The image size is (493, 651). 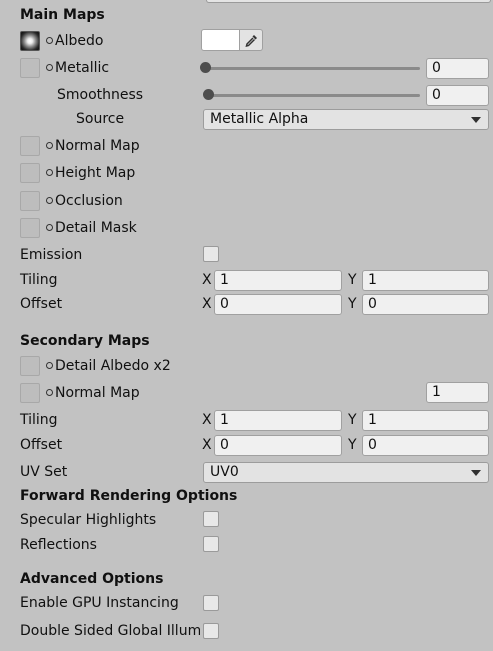 What do you see at coordinates (207, 420) in the screenshot?
I see `secondary-tiling-x-axis-label: X` at bounding box center [207, 420].